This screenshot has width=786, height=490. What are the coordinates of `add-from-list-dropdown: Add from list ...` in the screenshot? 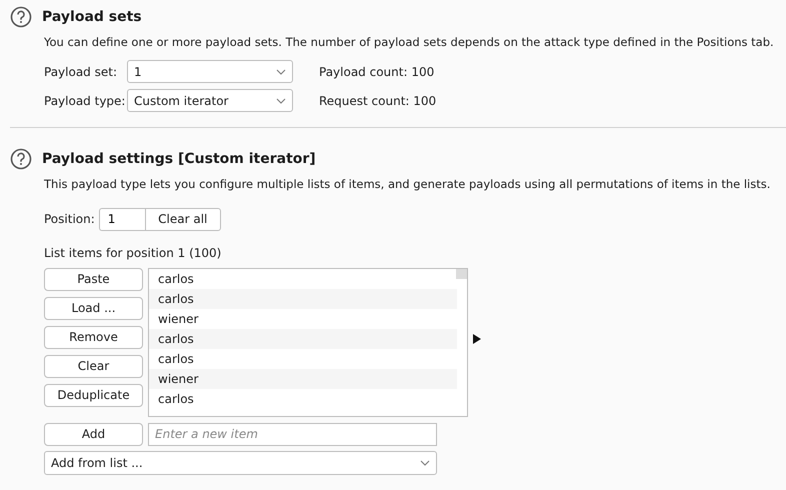 It's located at (240, 462).